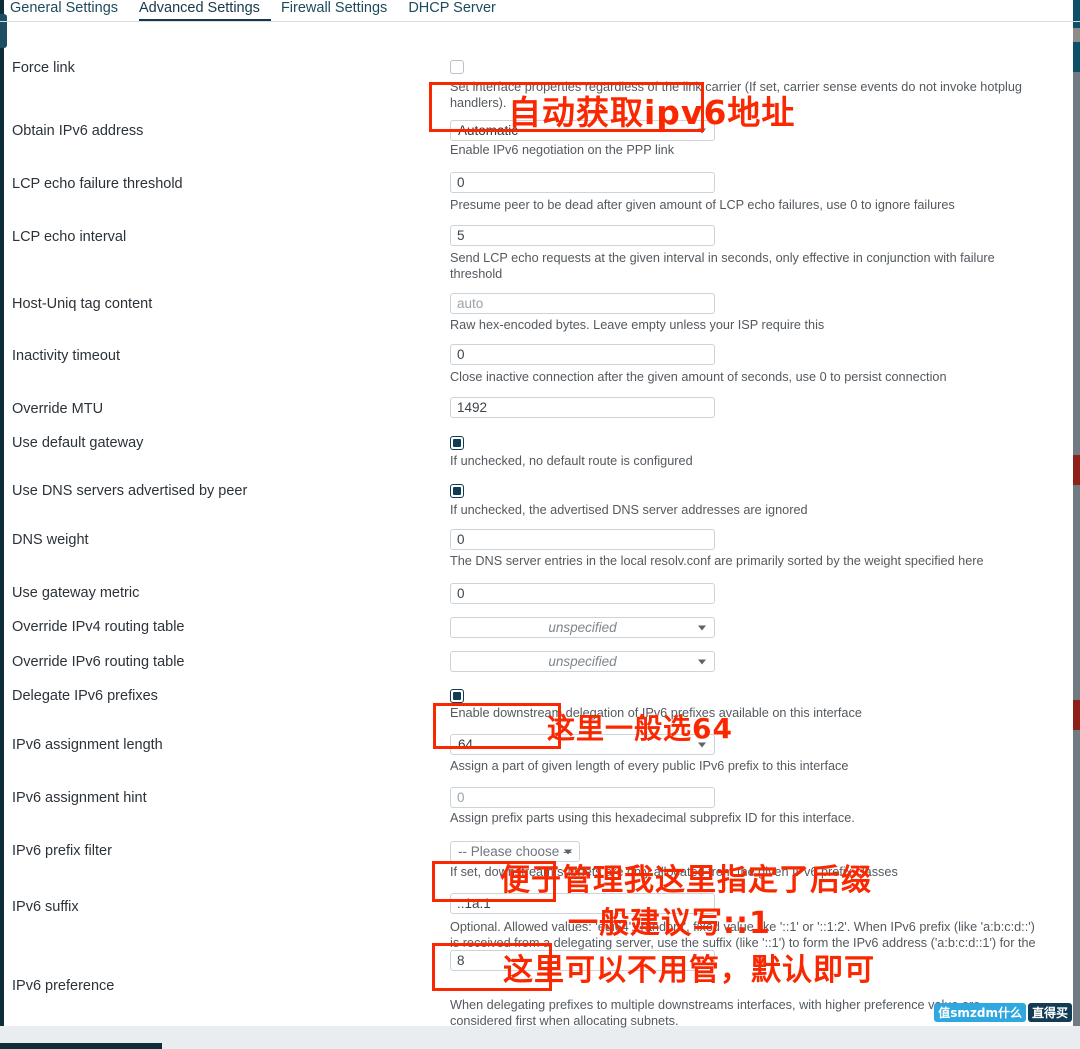  Describe the element at coordinates (205, 10) in the screenshot. I see `tab-advanced-settings: Advanced Settings` at that location.